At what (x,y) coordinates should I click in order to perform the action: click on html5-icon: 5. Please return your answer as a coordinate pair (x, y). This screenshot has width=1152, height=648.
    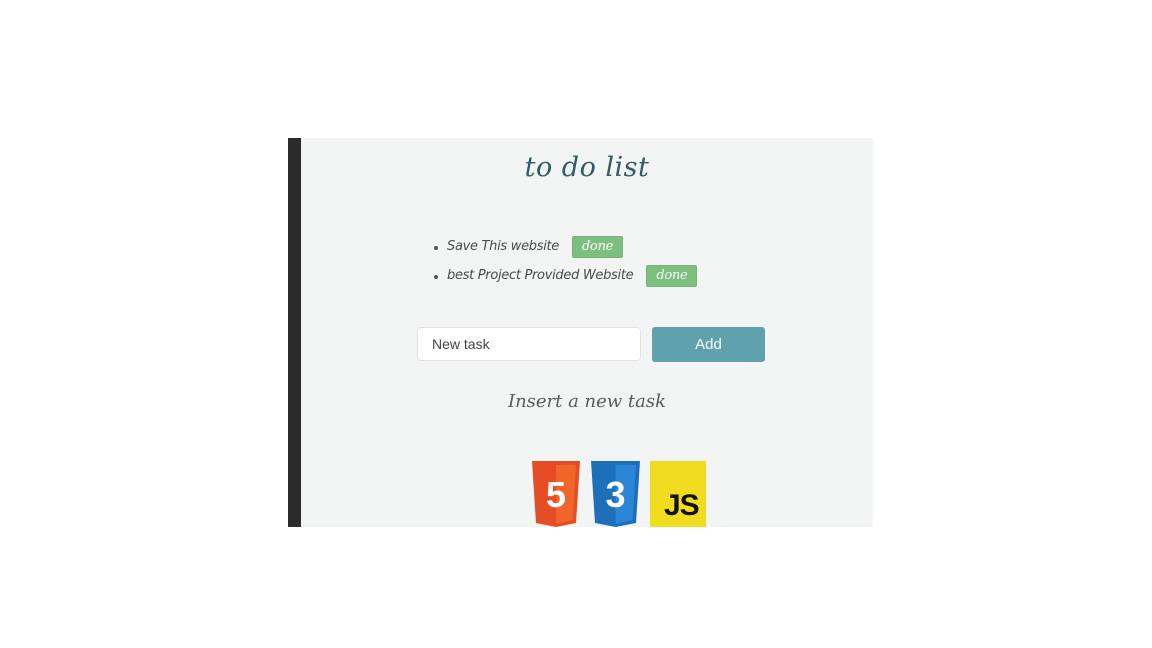
    Looking at the image, I should click on (556, 494).